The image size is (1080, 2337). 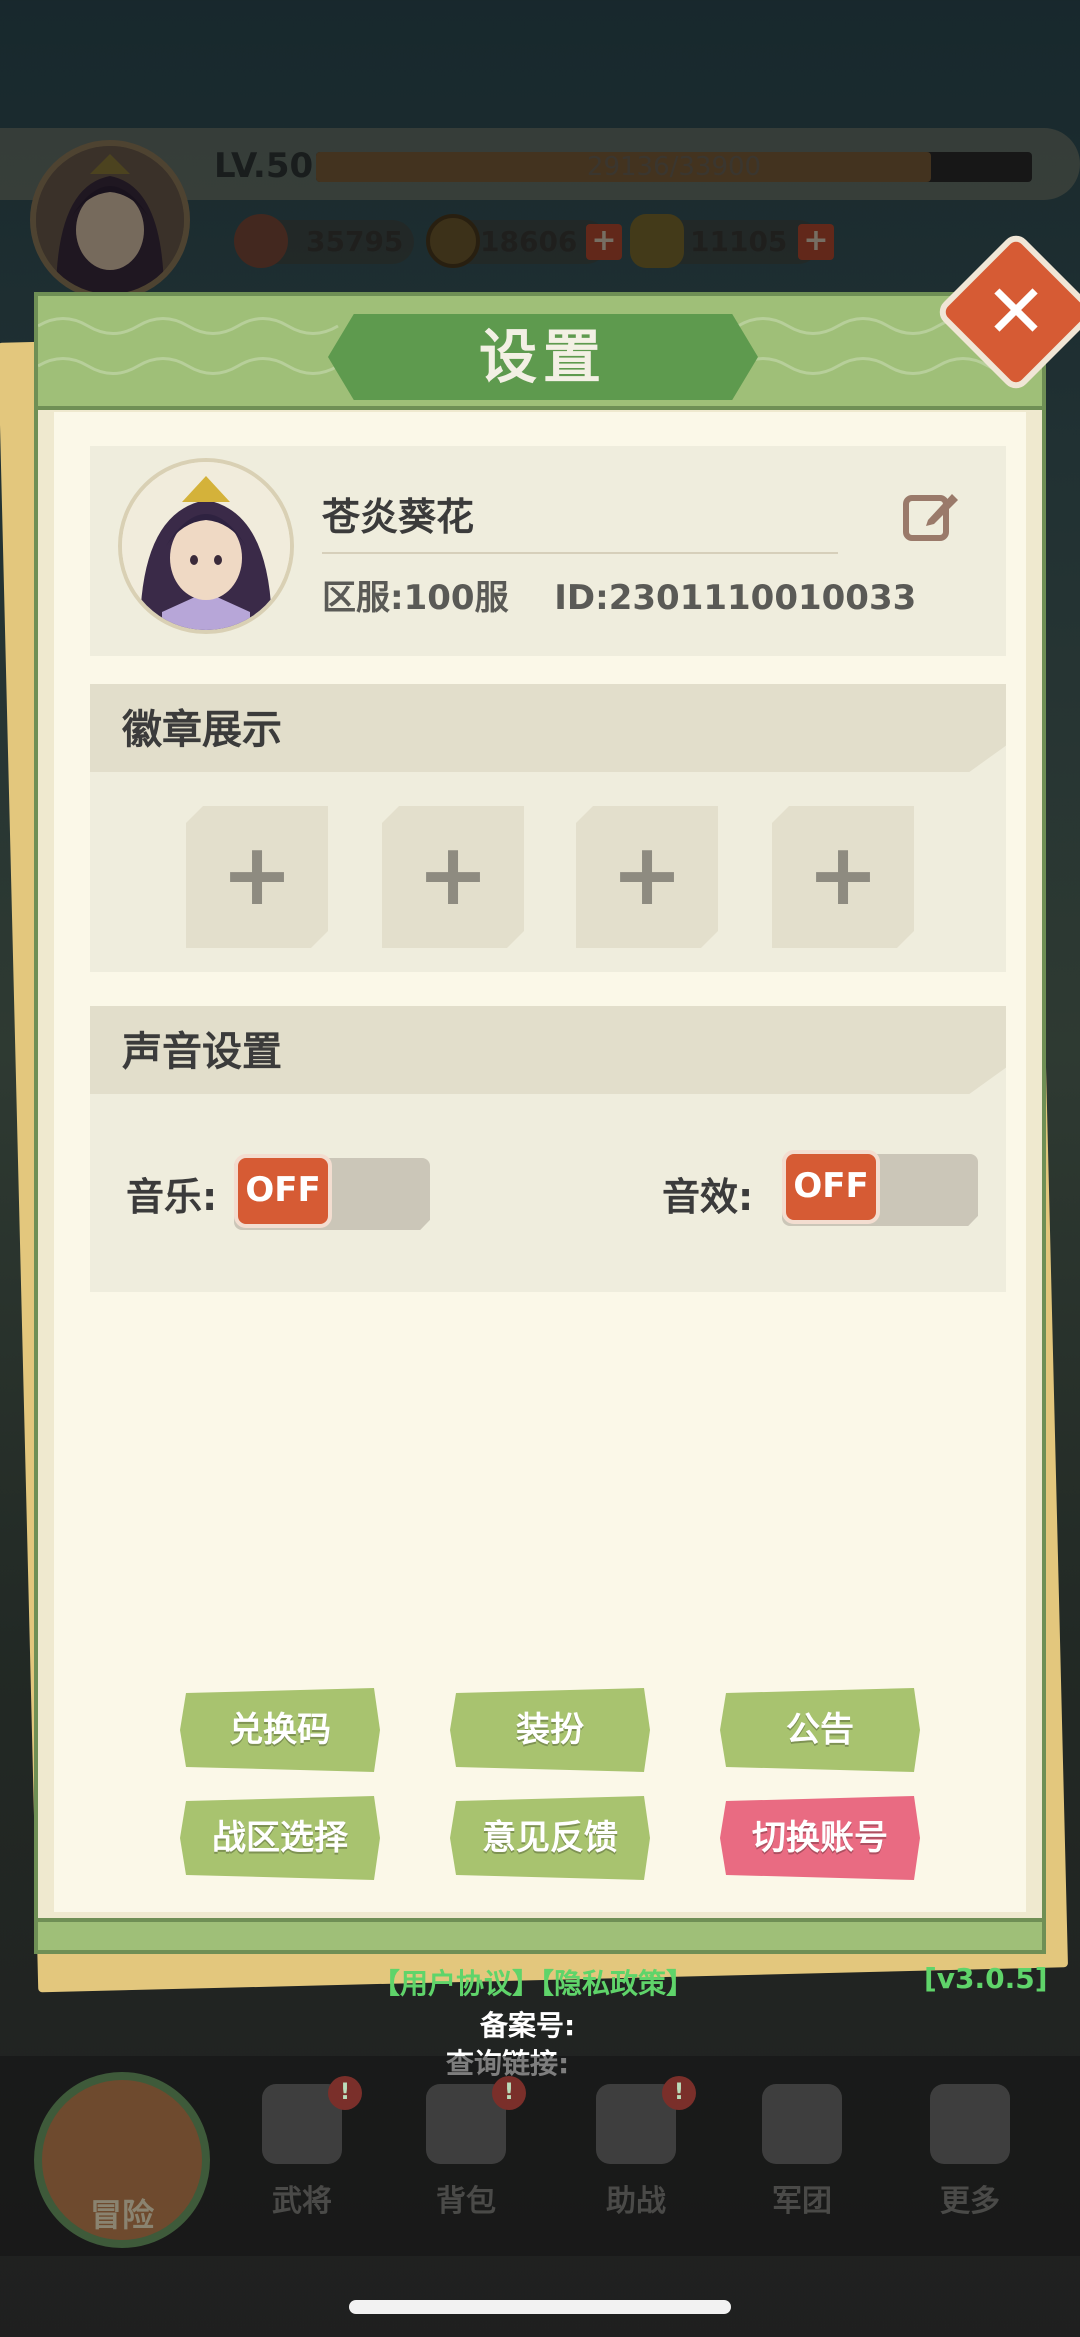 What do you see at coordinates (820, 1730) in the screenshot?
I see `announcement-button: 公告` at bounding box center [820, 1730].